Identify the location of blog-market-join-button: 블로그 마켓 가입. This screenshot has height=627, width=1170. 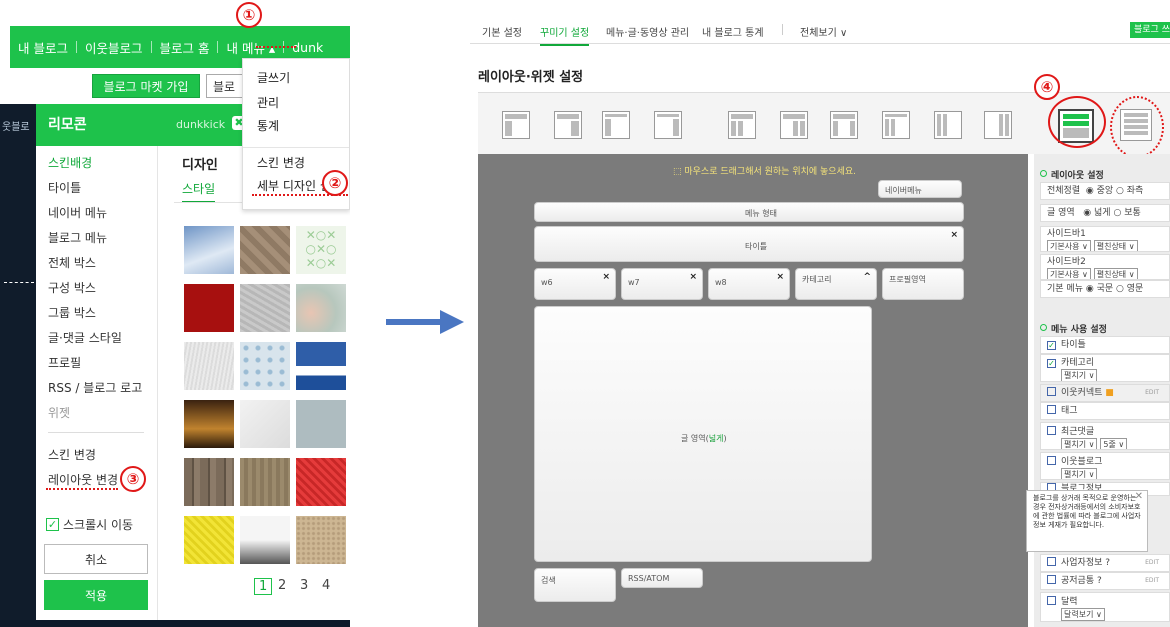
(146, 86).